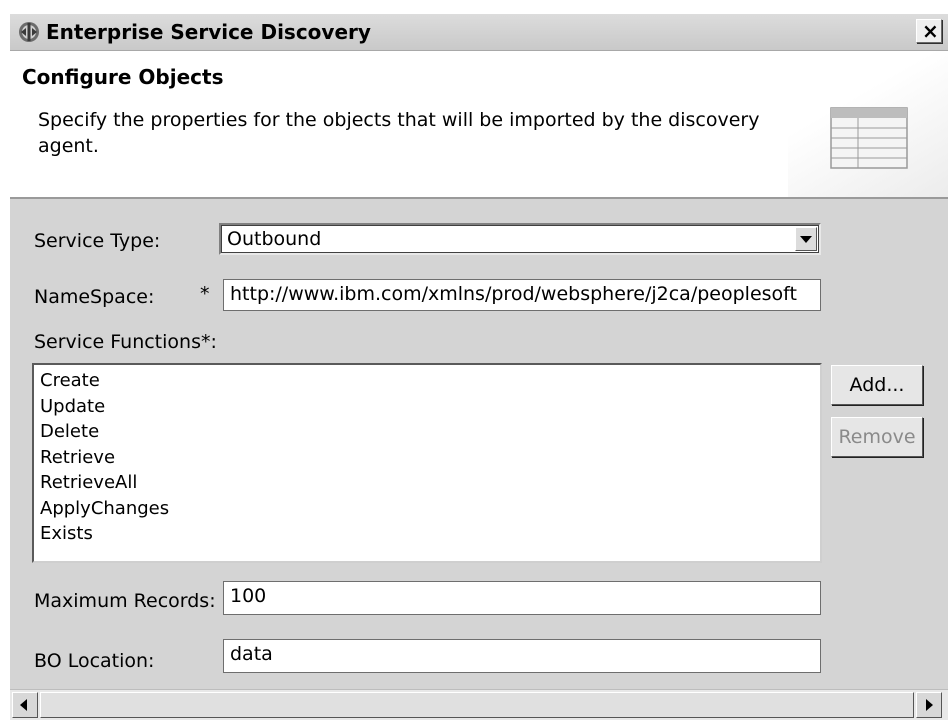 The image size is (950, 724). What do you see at coordinates (427, 432) in the screenshot?
I see `list-item: Delete` at bounding box center [427, 432].